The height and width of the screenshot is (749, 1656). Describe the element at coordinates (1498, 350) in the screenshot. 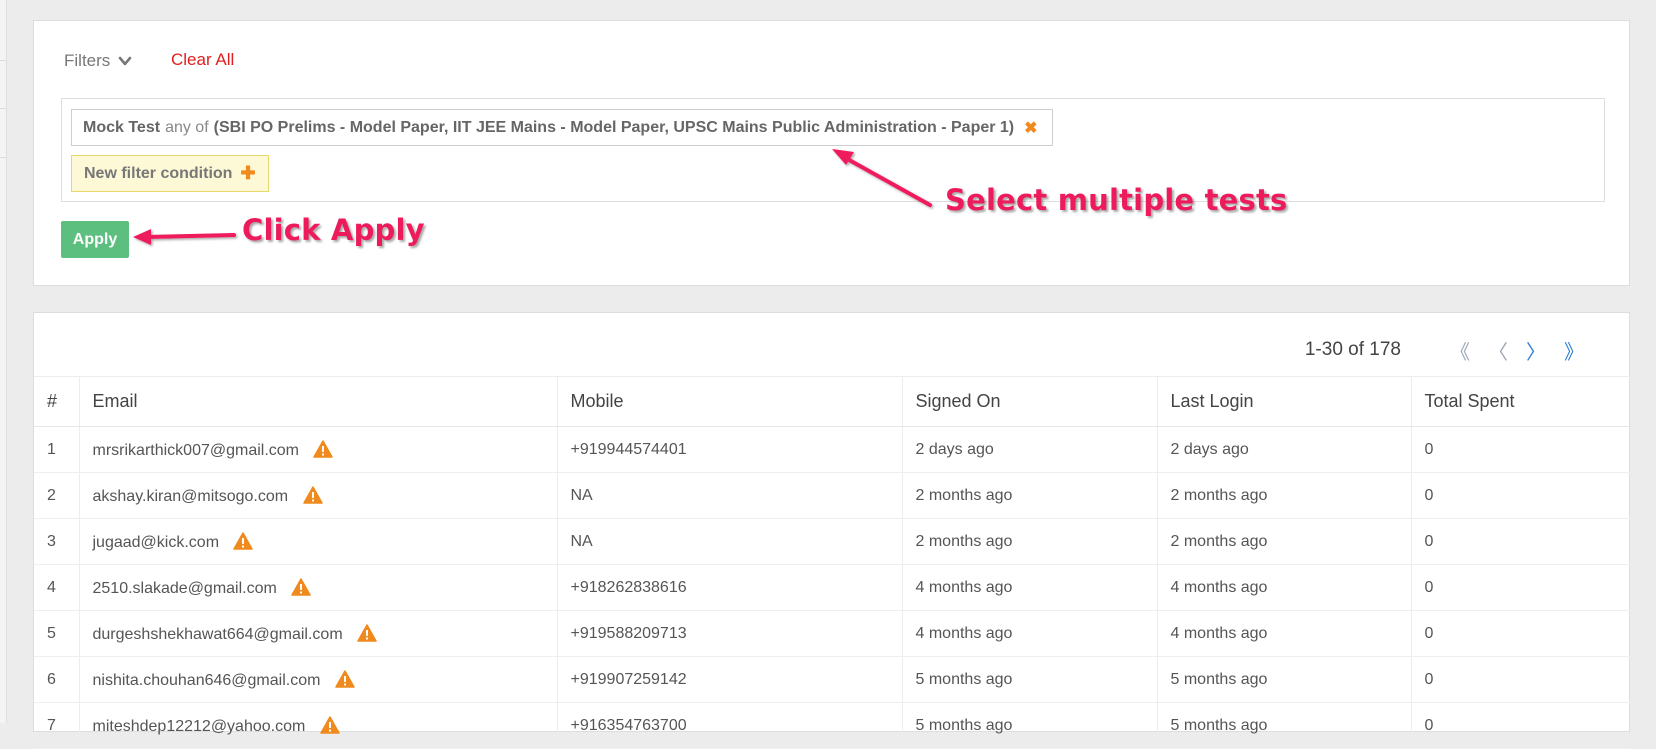

I see `prev-page-icon: 〈` at that location.